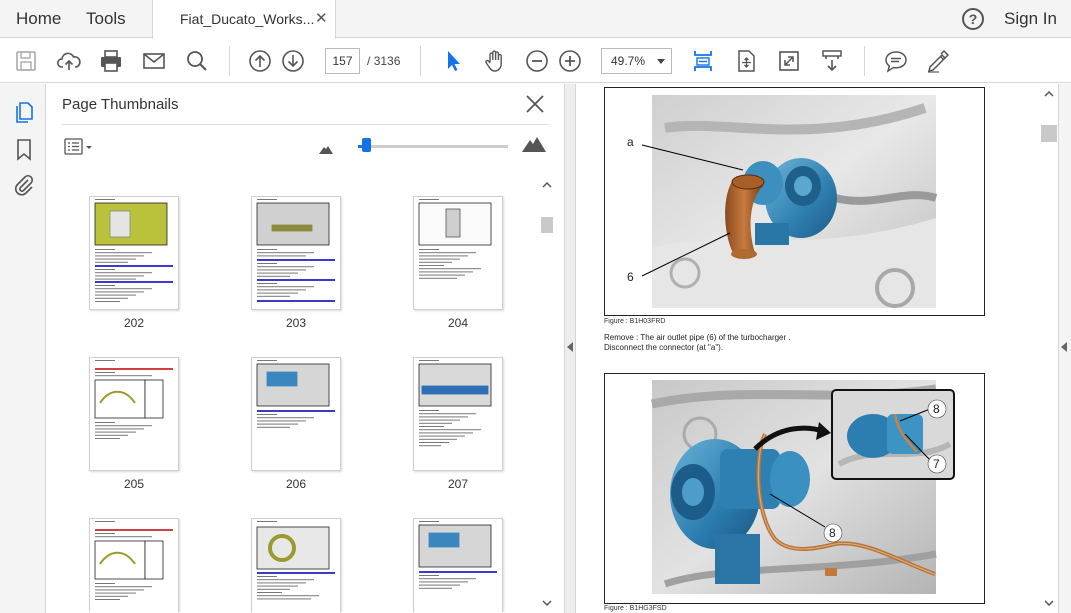  I want to click on sign-in-button: Sign In, so click(1030, 19).